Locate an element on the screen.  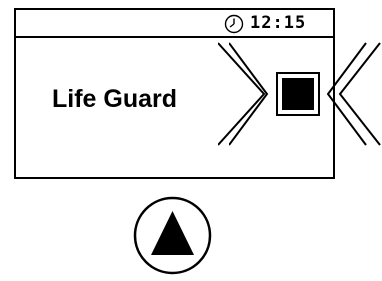
clock-icon is located at coordinates (234, 24).